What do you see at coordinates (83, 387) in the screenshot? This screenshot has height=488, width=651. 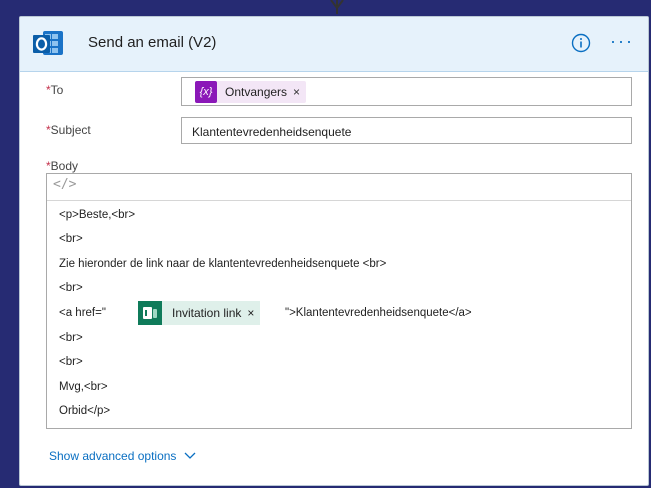 I see `body-line: Mvg,<br>` at bounding box center [83, 387].